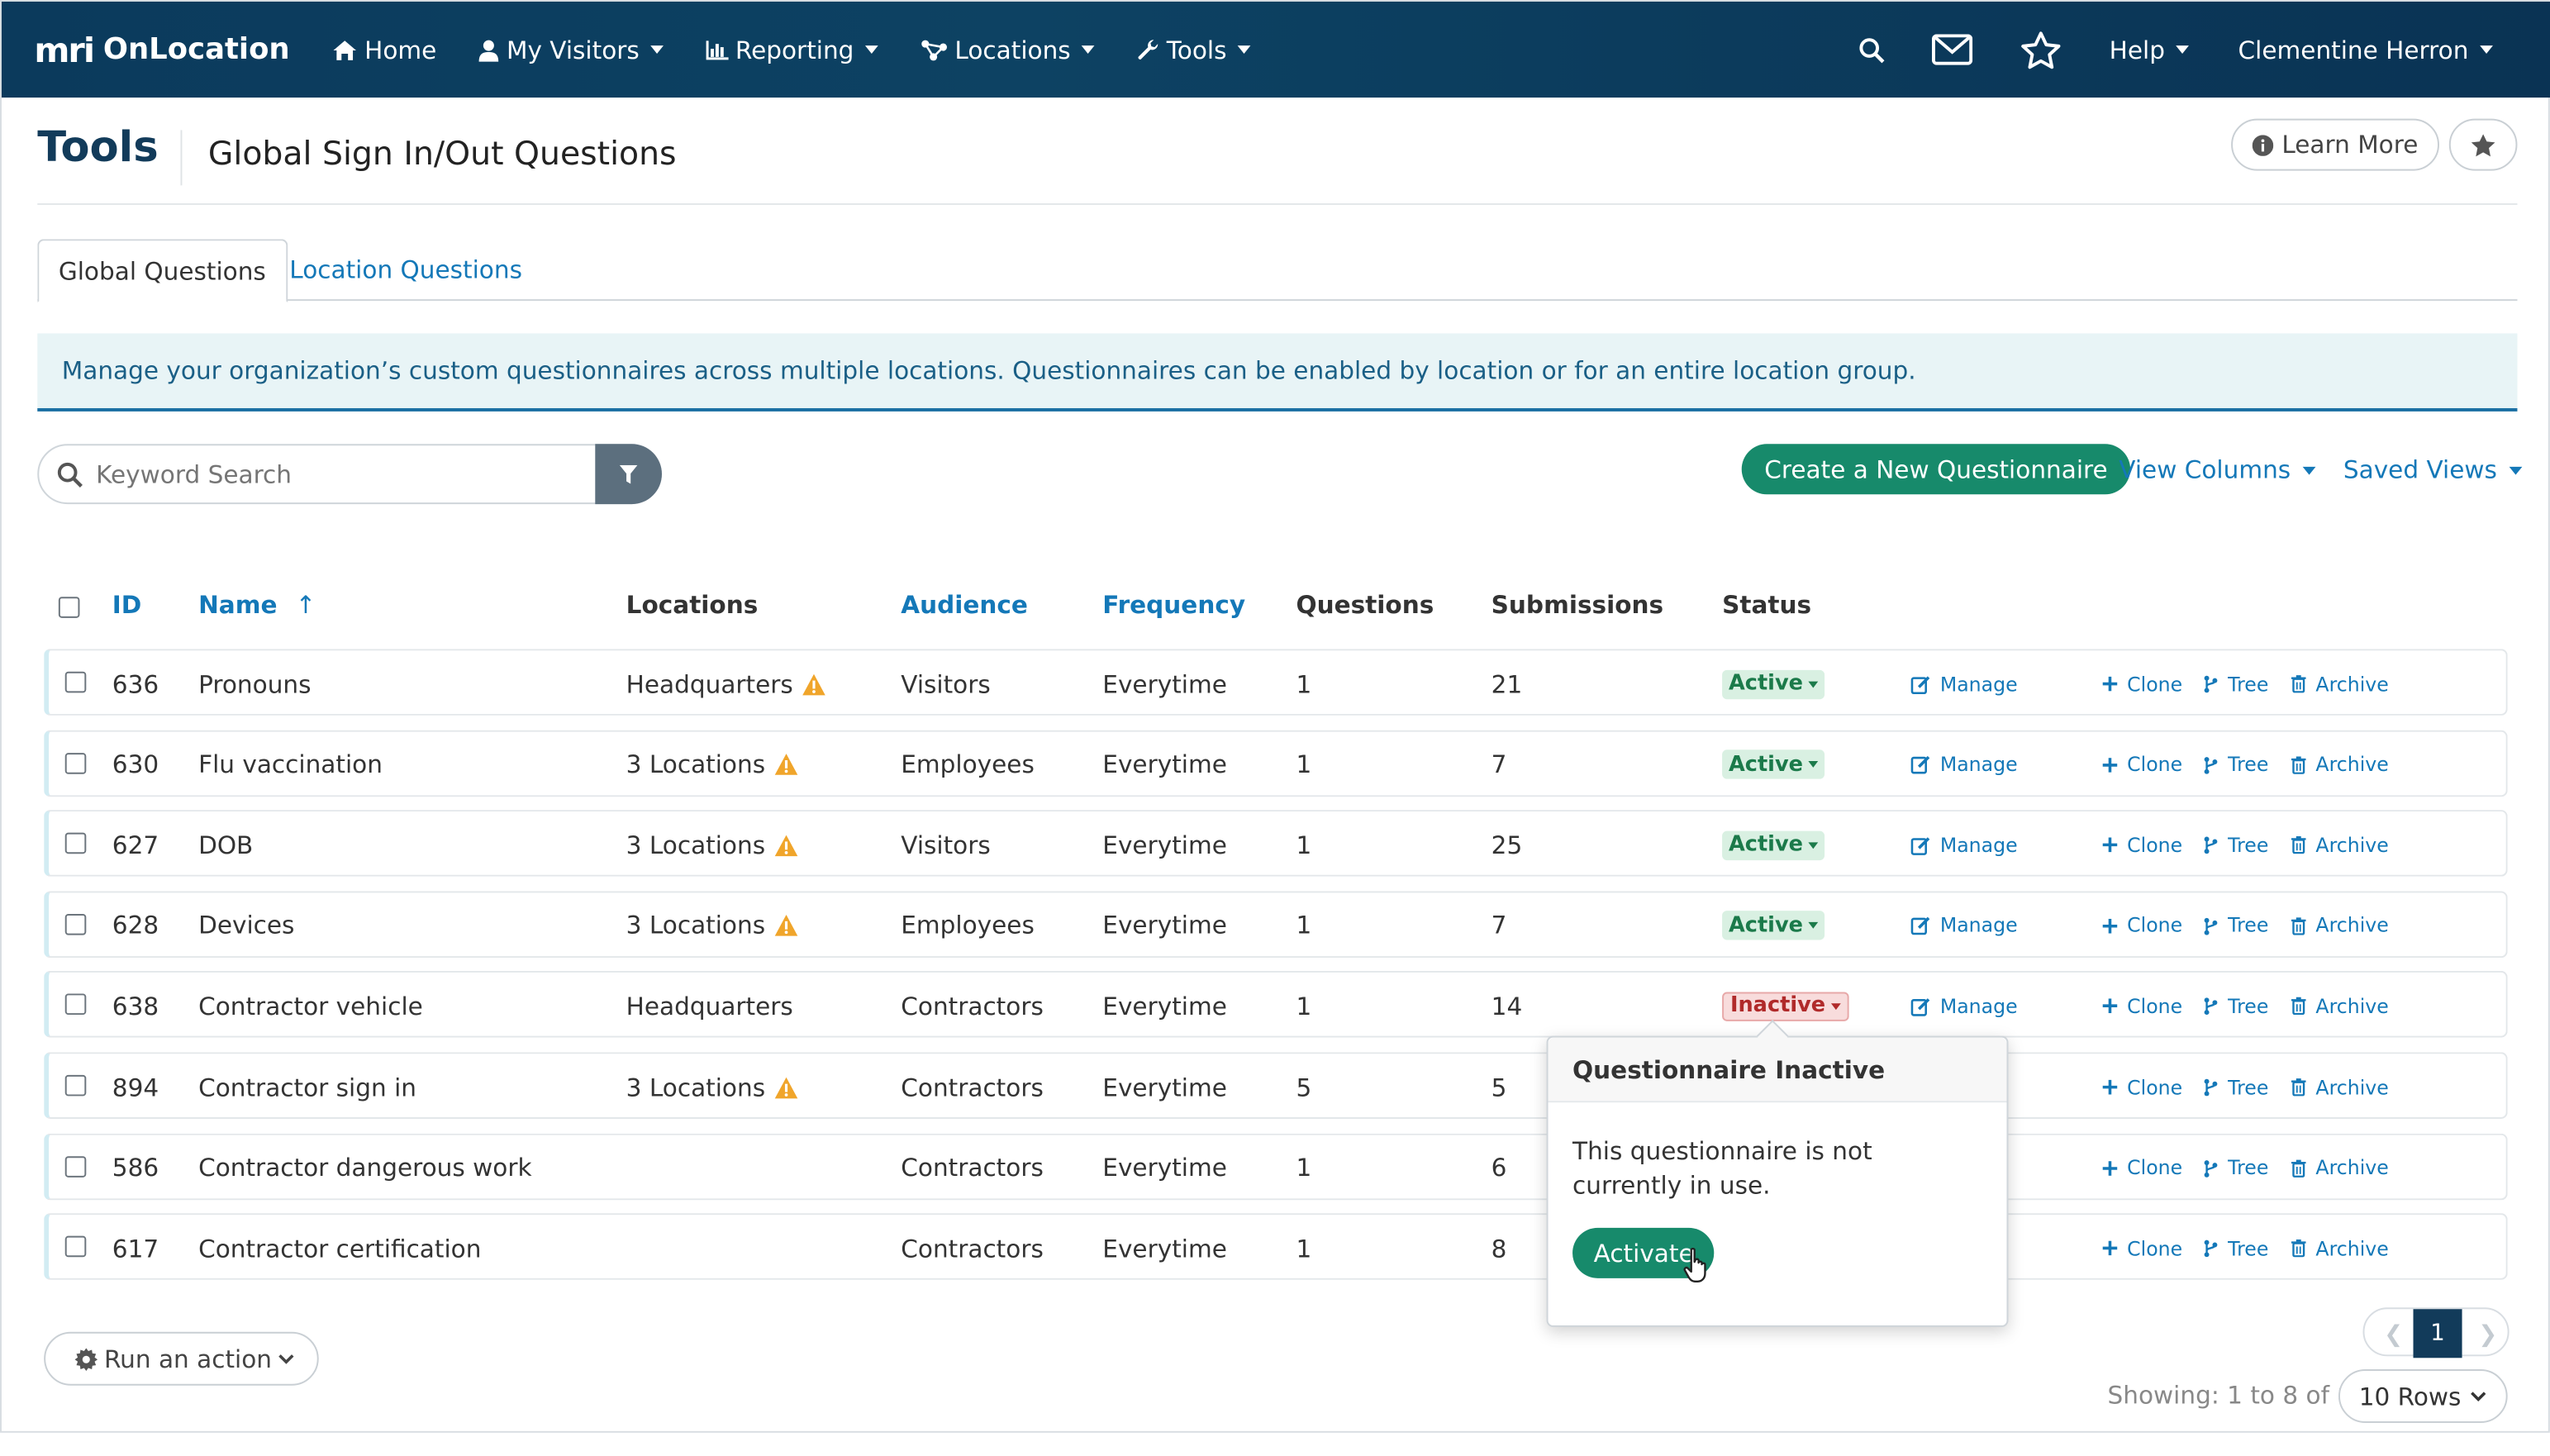  Describe the element at coordinates (1767, 605) in the screenshot. I see `column-header-status: Status` at that location.